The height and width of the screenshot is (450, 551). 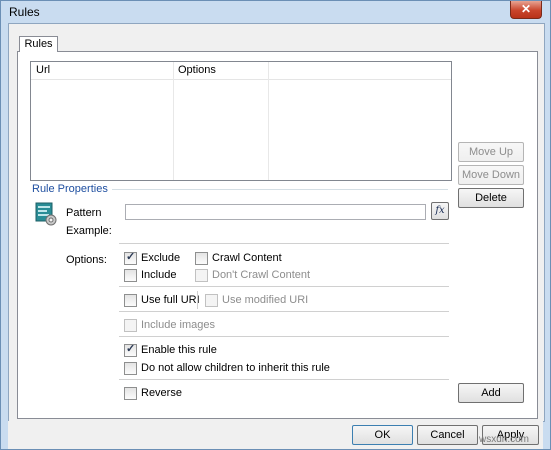 I want to click on include-checkbox: Include, so click(x=150, y=275).